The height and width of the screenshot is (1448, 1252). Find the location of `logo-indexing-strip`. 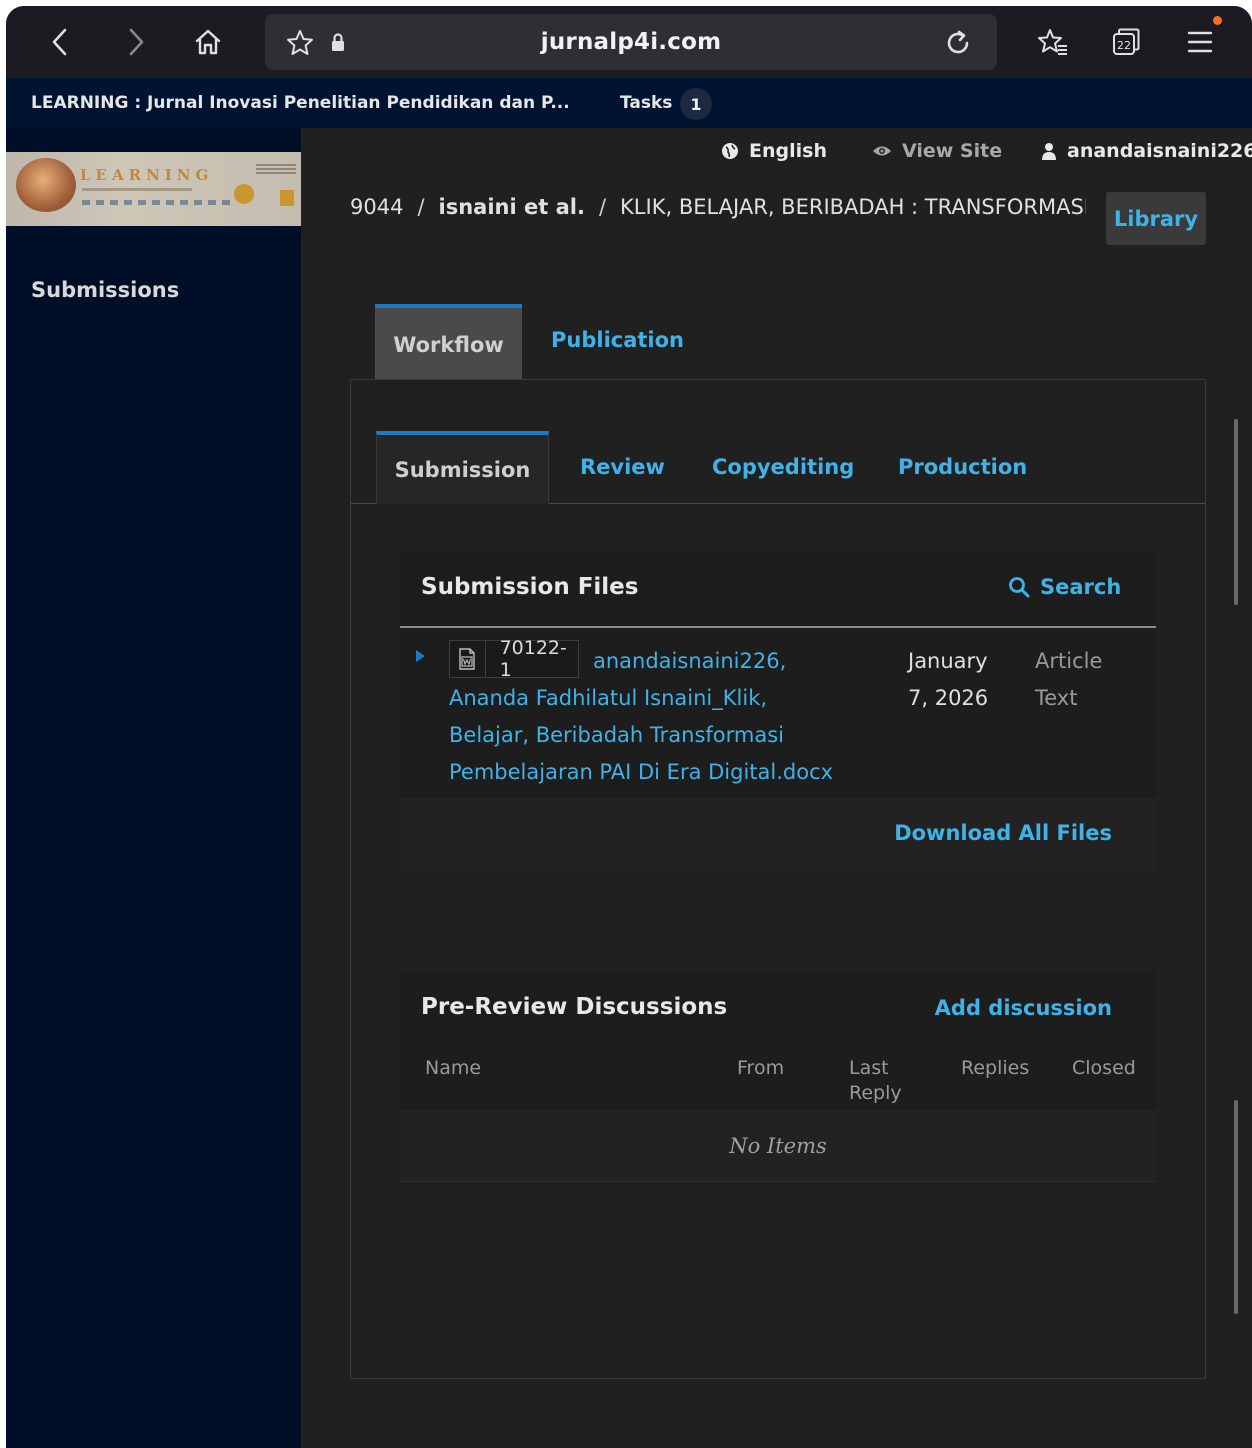

logo-indexing-strip is located at coordinates (157, 202).